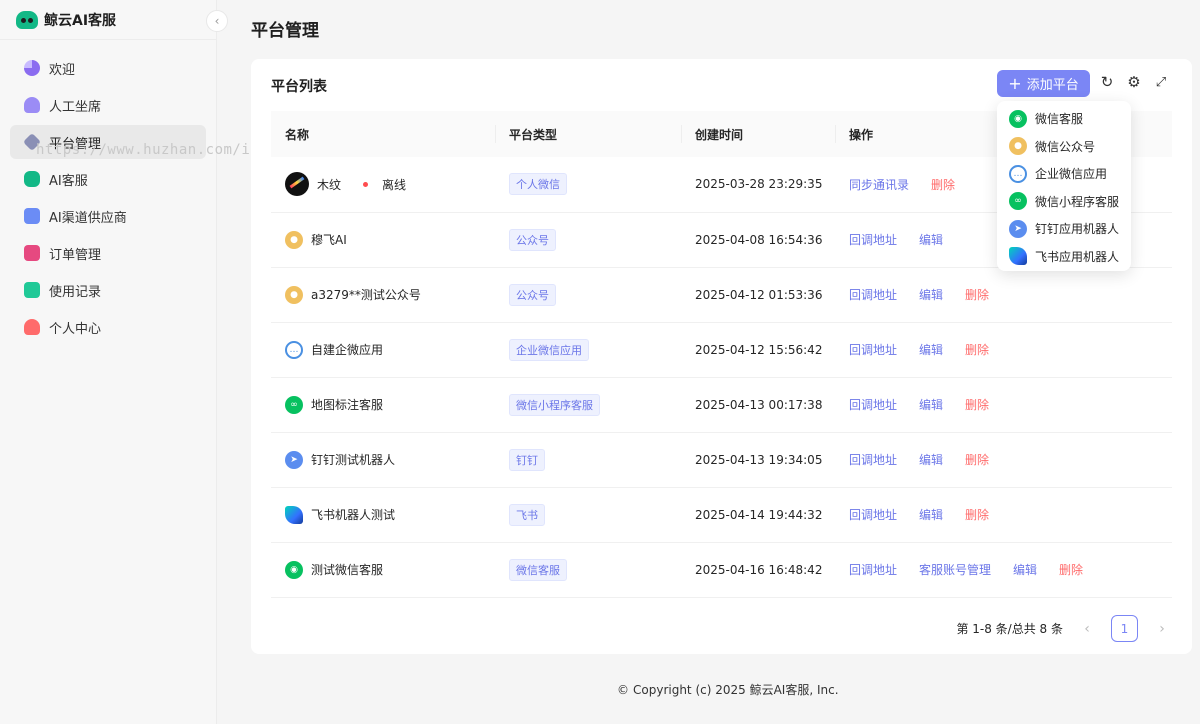 The width and height of the screenshot is (1200, 724). What do you see at coordinates (1162, 629) in the screenshot?
I see `next-page-icon: ›` at bounding box center [1162, 629].